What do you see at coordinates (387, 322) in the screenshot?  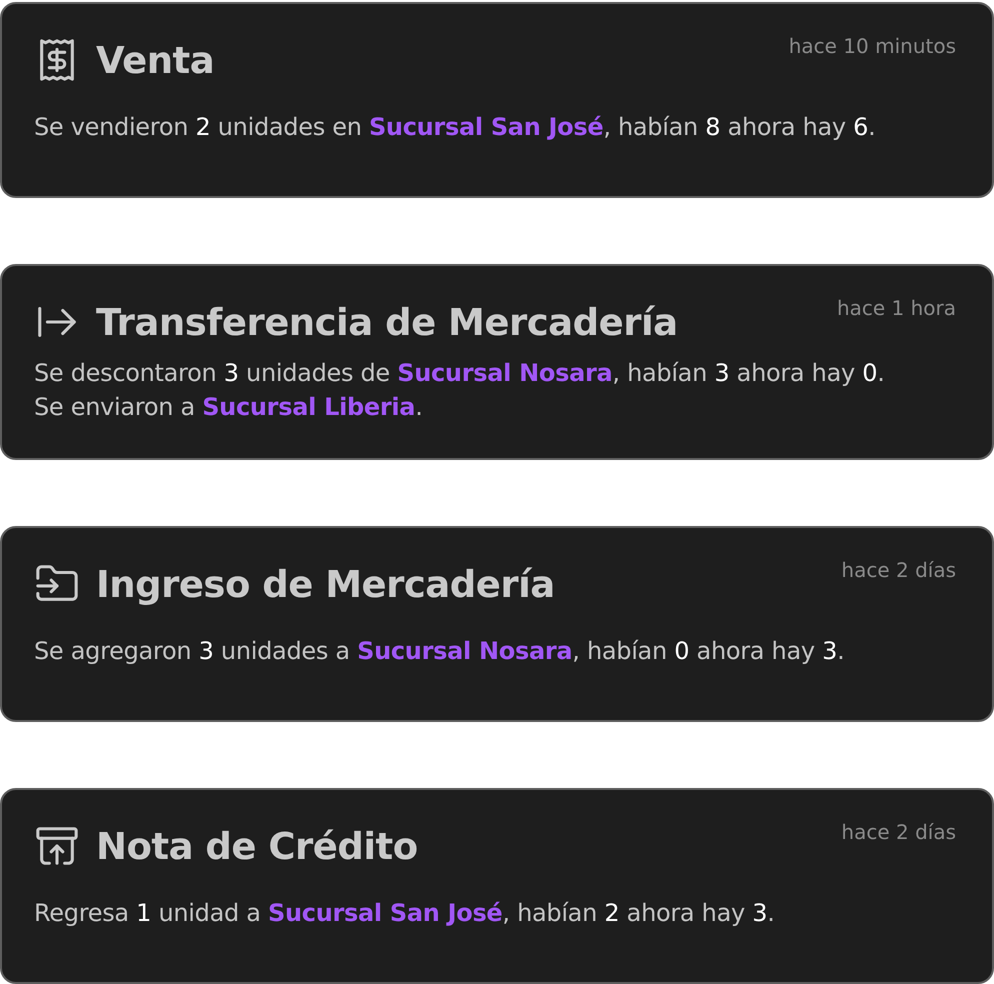 I see `event-title: Transferencia de Mercadería` at bounding box center [387, 322].